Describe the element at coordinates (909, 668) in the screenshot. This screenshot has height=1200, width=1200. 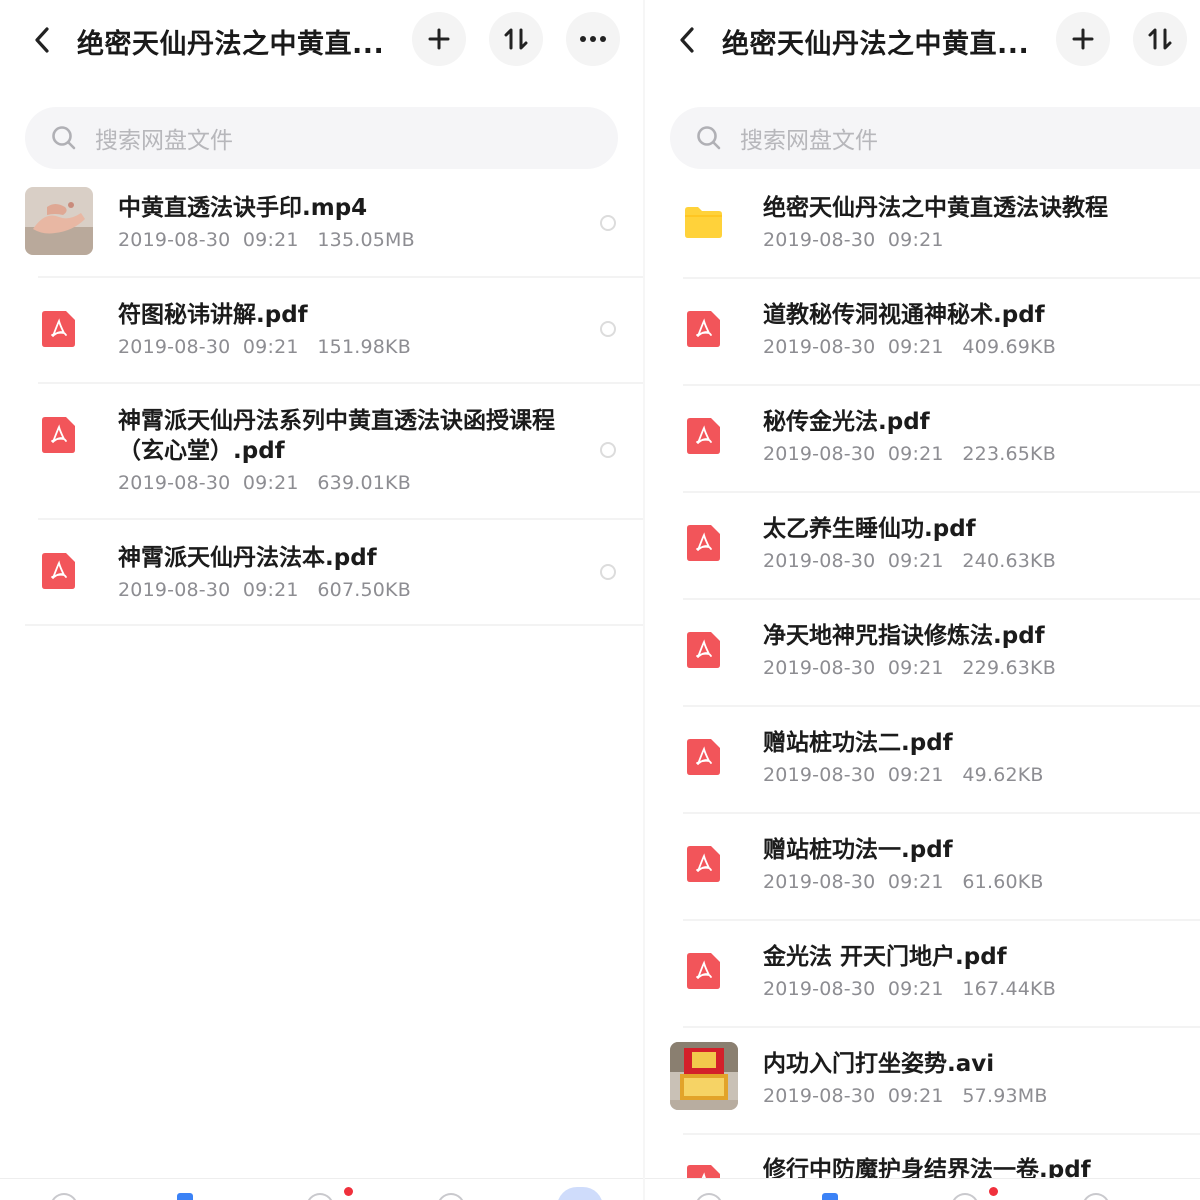
I see `file-meta: 2019-08-30 09:21 229.63KB` at that location.